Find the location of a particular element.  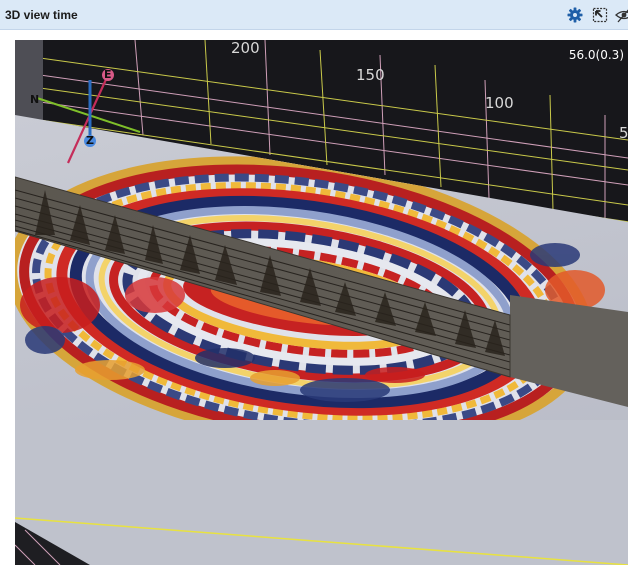

pop-out-icon is located at coordinates (600, 15).